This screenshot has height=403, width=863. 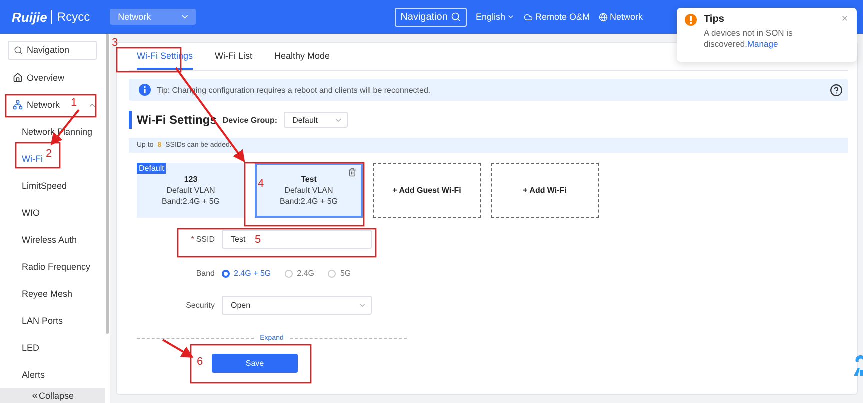 What do you see at coordinates (49, 154) in the screenshot?
I see `annotation-number: 2` at bounding box center [49, 154].